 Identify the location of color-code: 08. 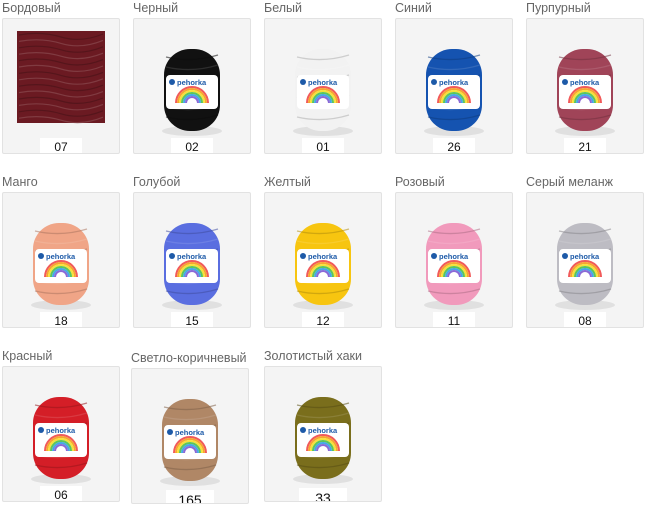
(585, 319).